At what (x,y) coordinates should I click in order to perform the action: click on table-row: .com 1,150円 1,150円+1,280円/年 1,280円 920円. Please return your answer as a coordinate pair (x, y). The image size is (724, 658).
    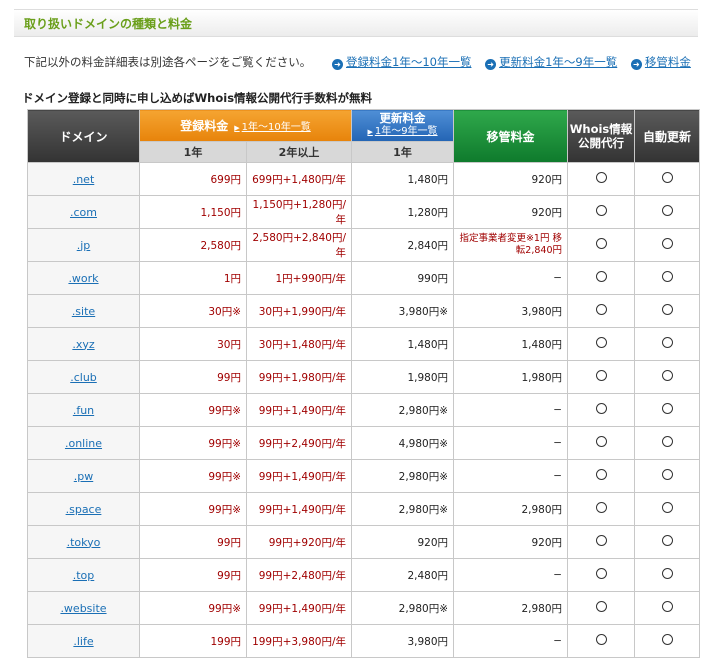
    Looking at the image, I should click on (363, 212).